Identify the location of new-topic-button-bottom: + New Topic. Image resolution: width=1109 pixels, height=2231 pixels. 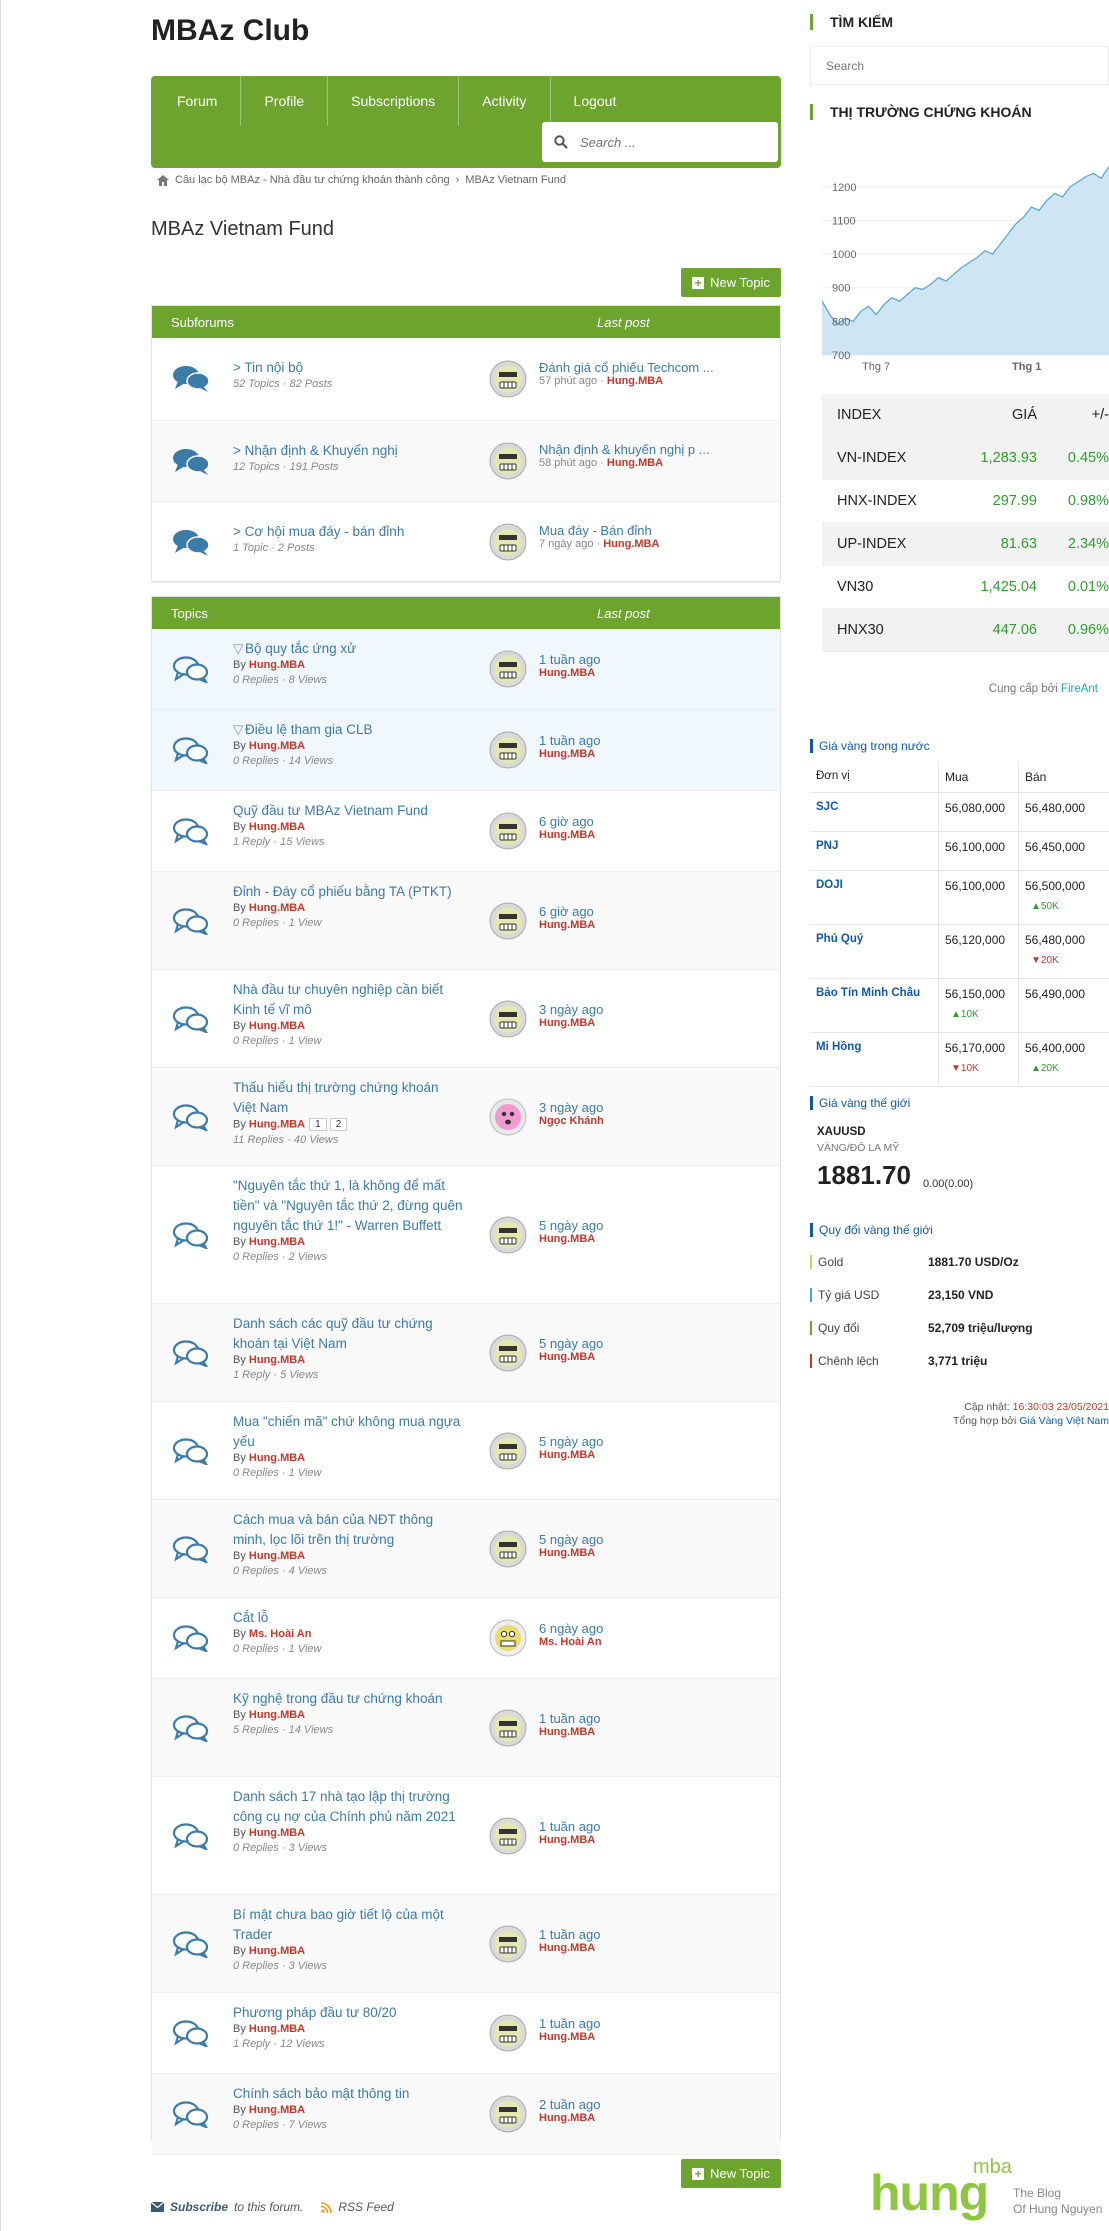
(731, 2173).